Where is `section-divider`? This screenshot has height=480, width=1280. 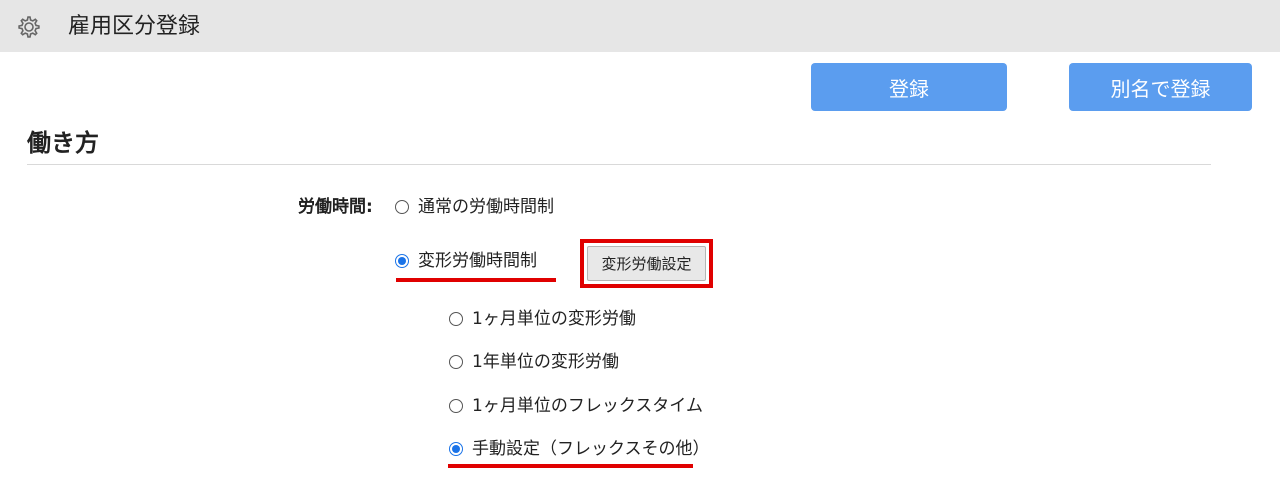
section-divider is located at coordinates (619, 164).